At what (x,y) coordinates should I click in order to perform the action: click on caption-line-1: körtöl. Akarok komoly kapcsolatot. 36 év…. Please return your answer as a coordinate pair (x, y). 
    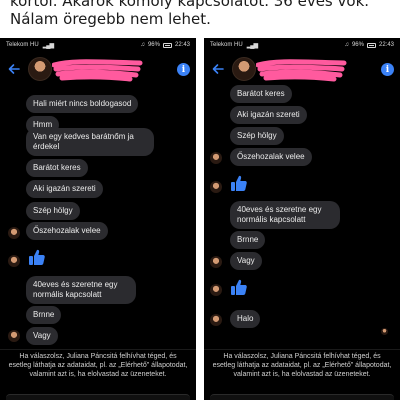
    Looking at the image, I should click on (190, 5).